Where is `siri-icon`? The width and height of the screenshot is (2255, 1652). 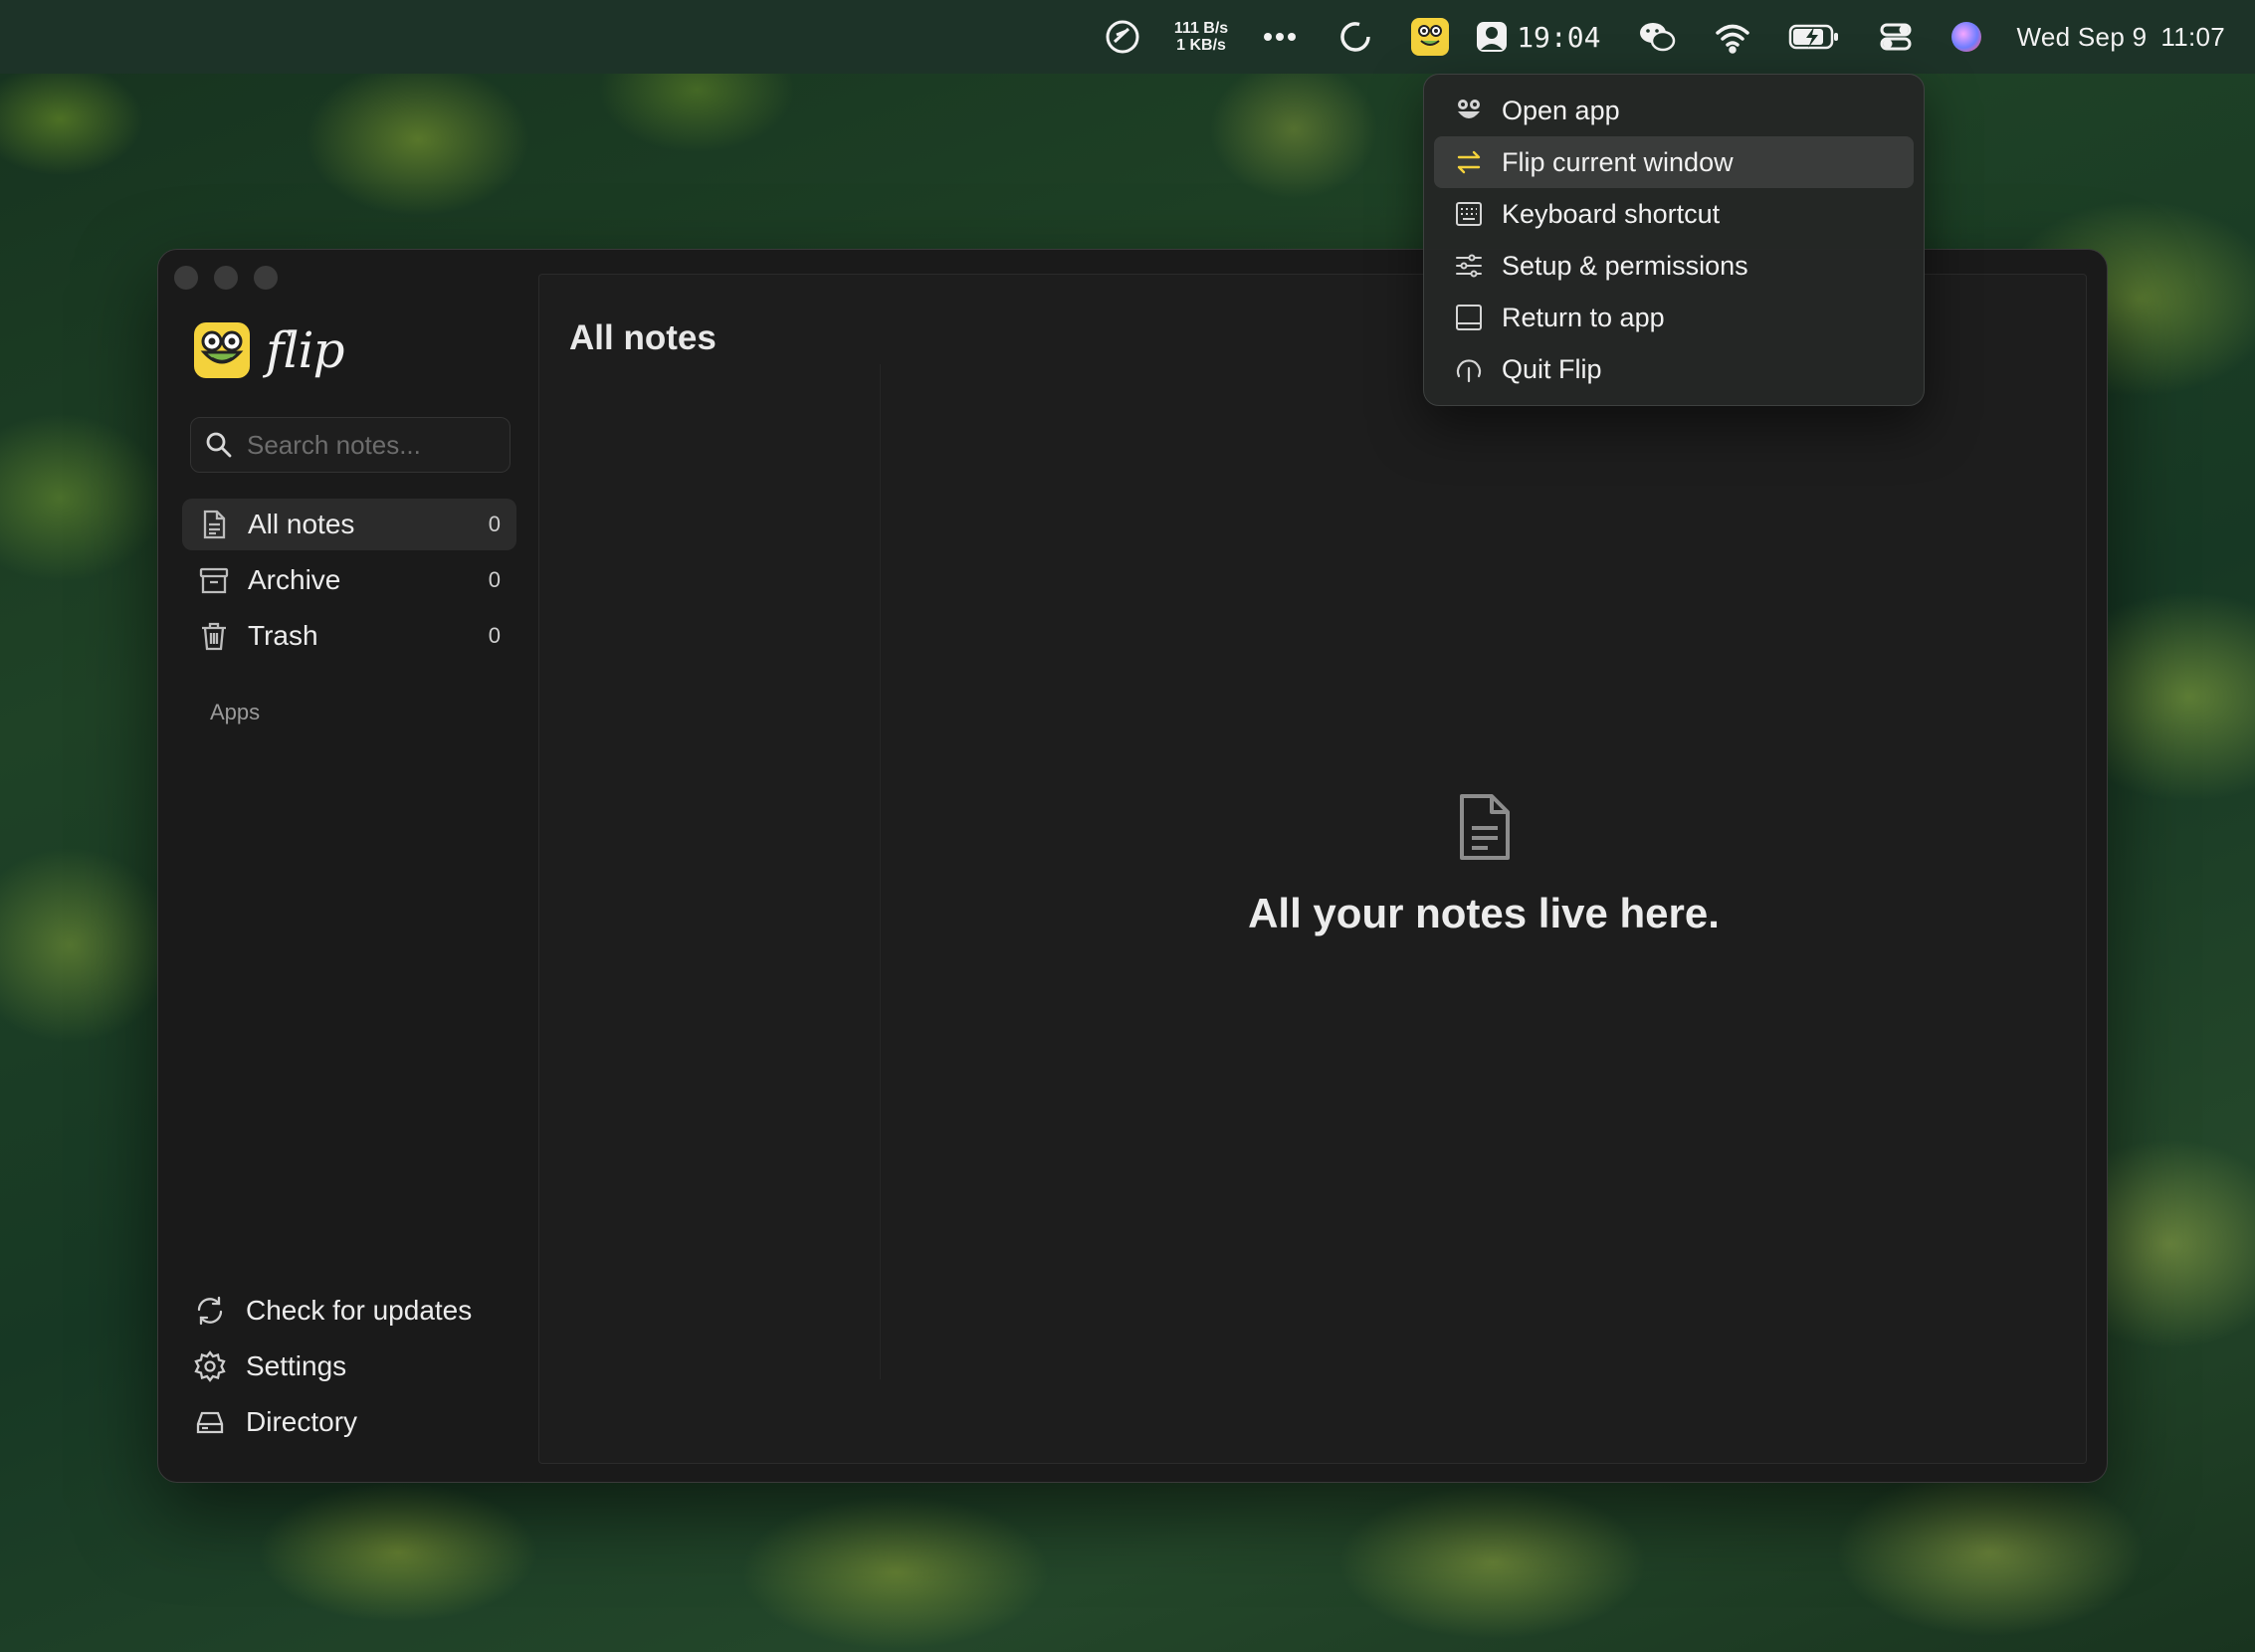
siri-icon is located at coordinates (1965, 37).